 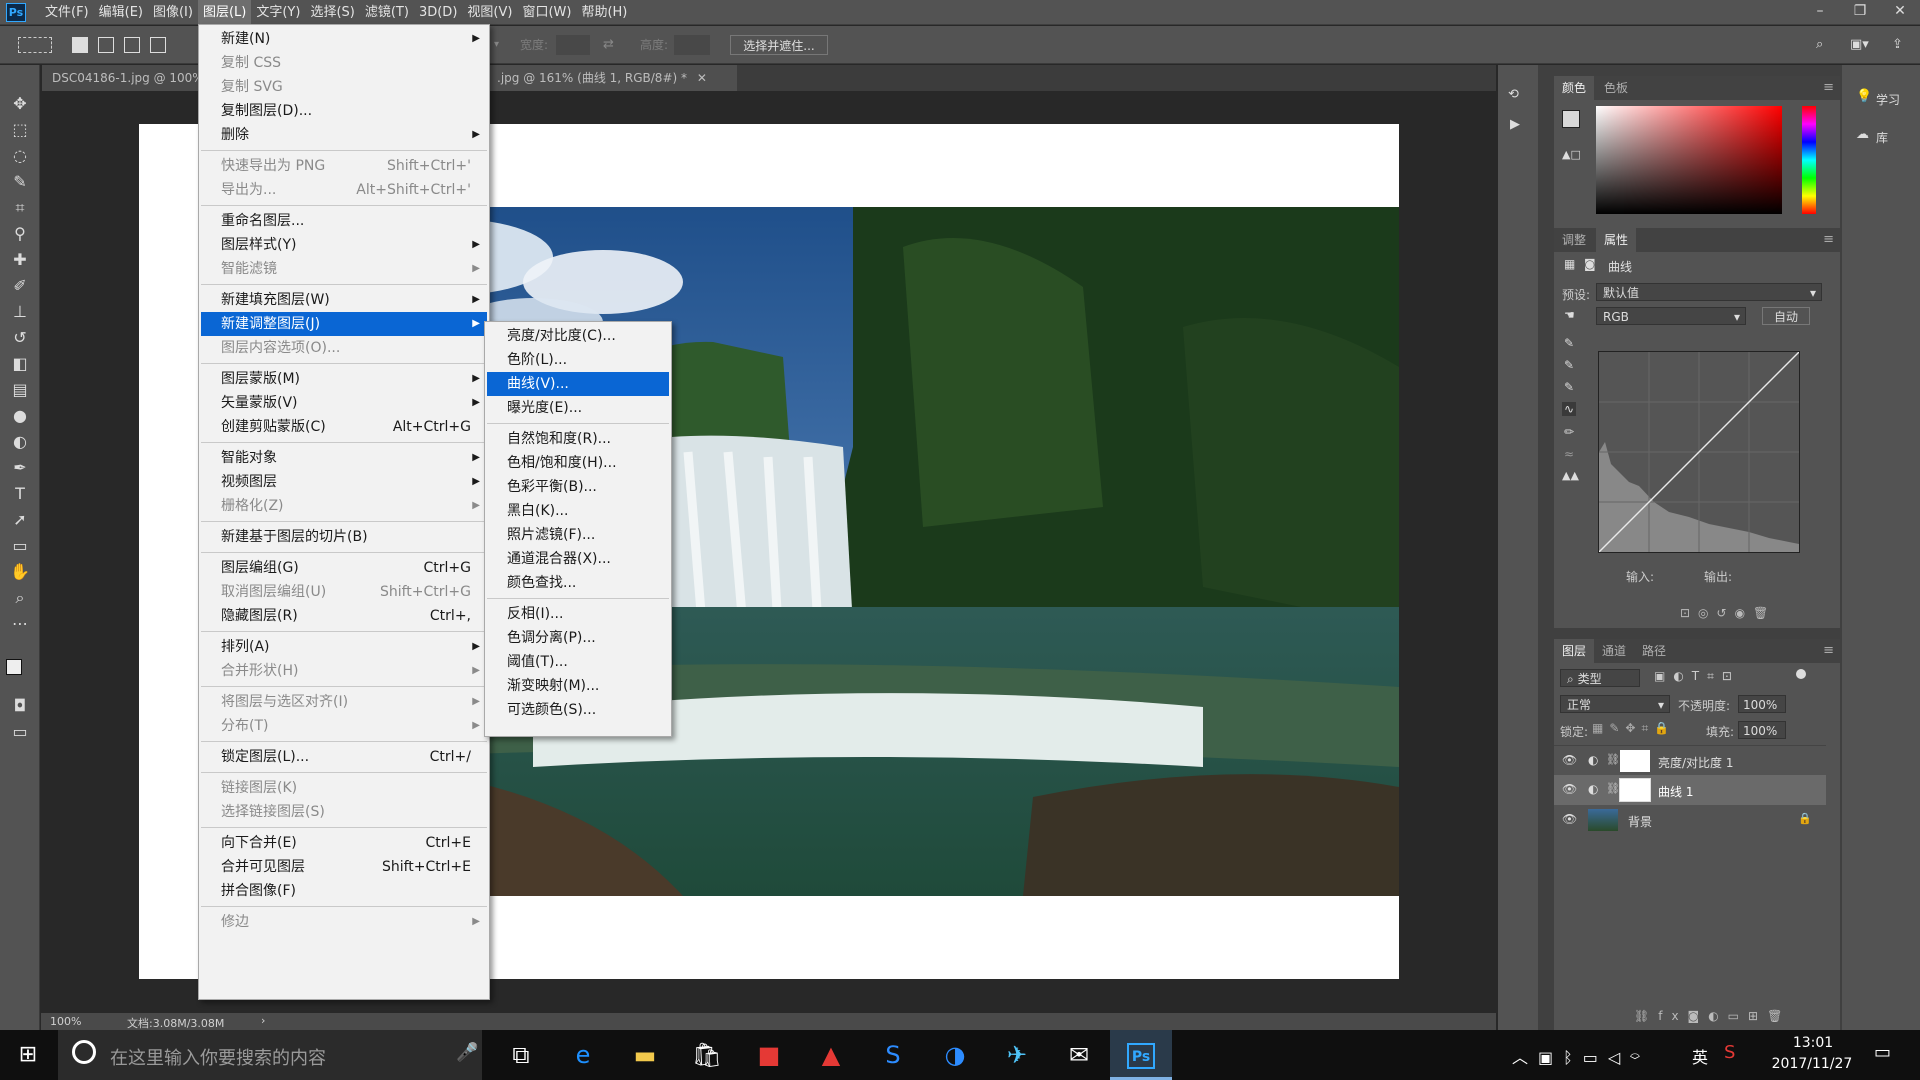 I want to click on history-brush-tool-icon: ↺, so click(x=20, y=338).